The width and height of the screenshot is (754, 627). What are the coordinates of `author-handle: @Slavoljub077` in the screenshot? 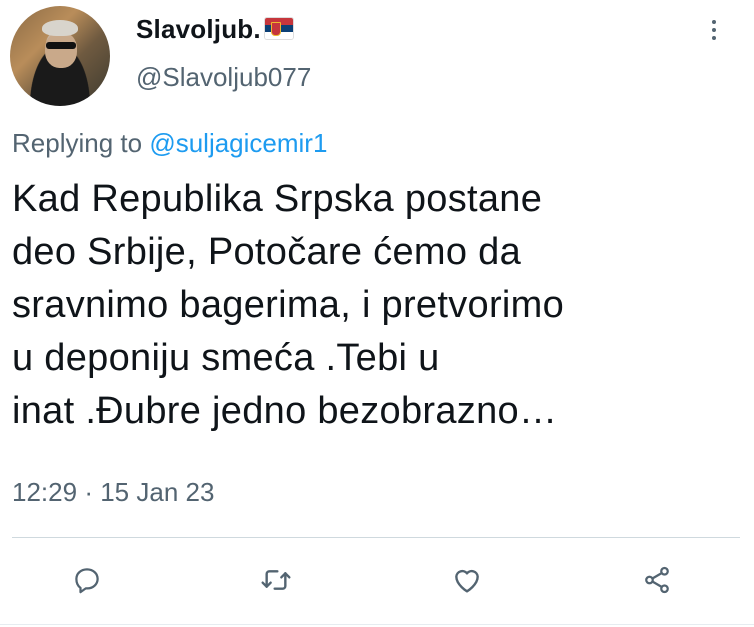 It's located at (223, 77).